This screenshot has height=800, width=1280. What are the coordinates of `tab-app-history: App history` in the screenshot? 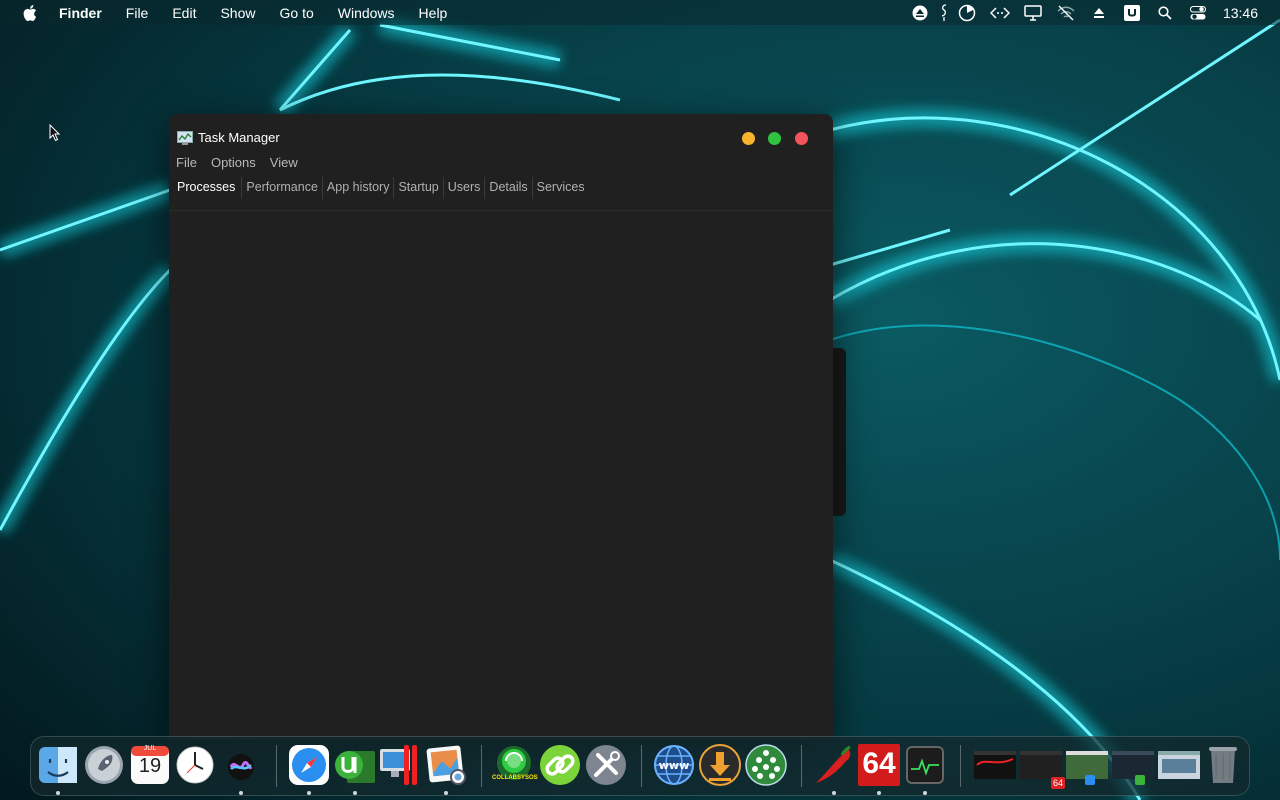 It's located at (359, 188).